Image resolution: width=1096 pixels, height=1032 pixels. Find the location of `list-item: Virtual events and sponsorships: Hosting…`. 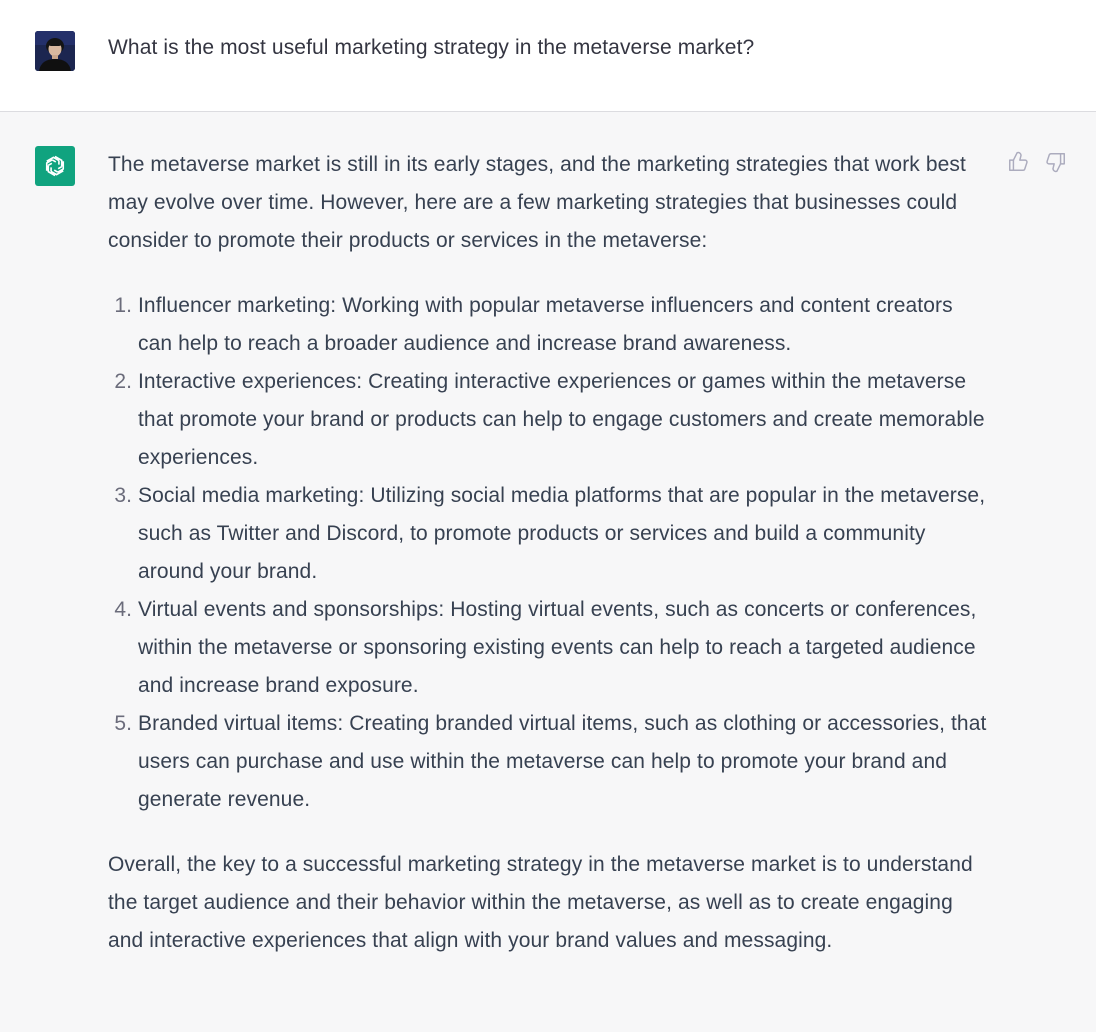

list-item: Virtual events and sponsorships: Hosting… is located at coordinates (563, 648).